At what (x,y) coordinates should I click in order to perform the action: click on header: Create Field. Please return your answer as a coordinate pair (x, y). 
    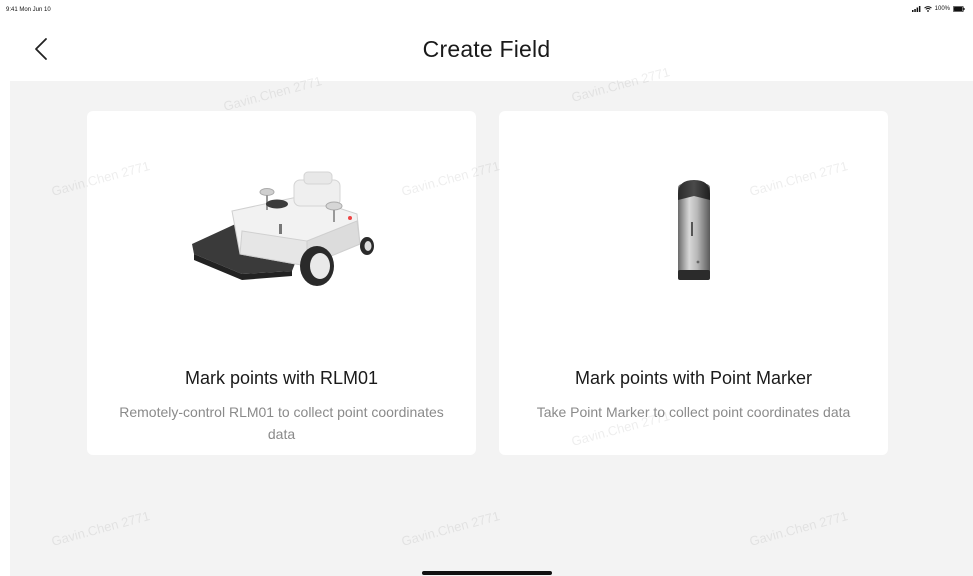
    Looking at the image, I should click on (486, 52).